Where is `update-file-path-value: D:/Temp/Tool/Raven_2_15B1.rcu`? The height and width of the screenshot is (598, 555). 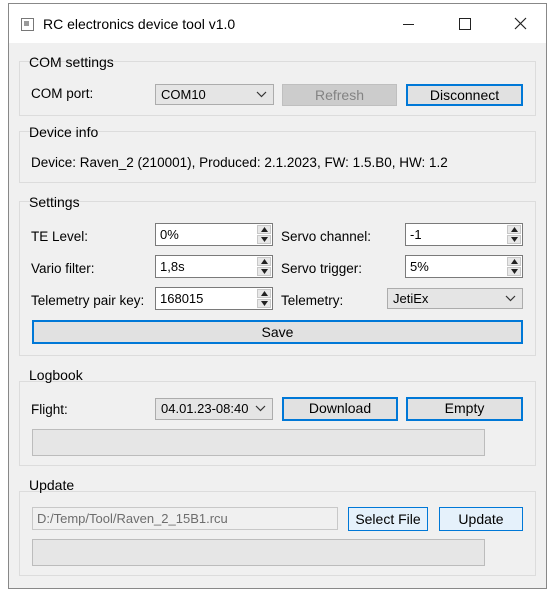
update-file-path-value: D:/Temp/Tool/Raven_2_15B1.rcu is located at coordinates (132, 518).